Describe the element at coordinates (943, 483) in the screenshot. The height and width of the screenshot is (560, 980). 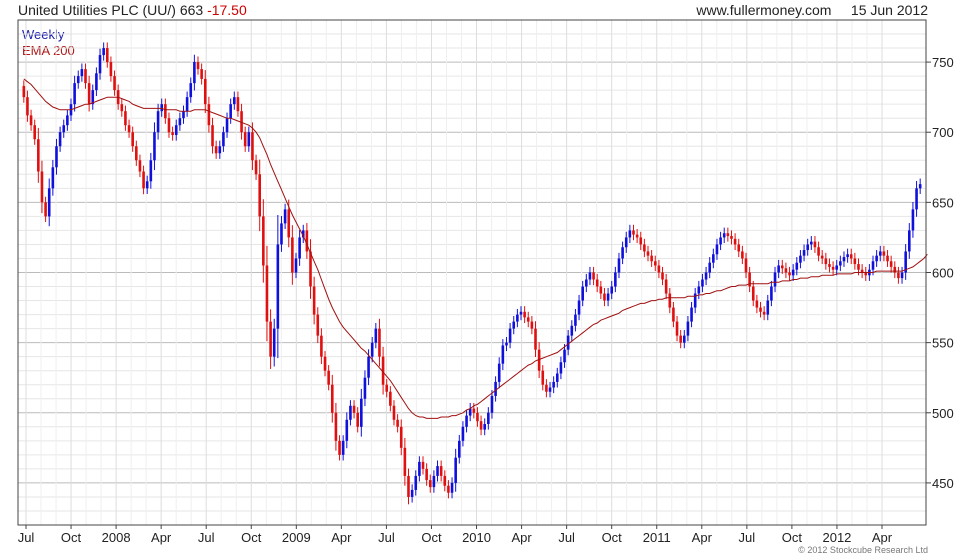
I see `y-tick-label: 450` at that location.